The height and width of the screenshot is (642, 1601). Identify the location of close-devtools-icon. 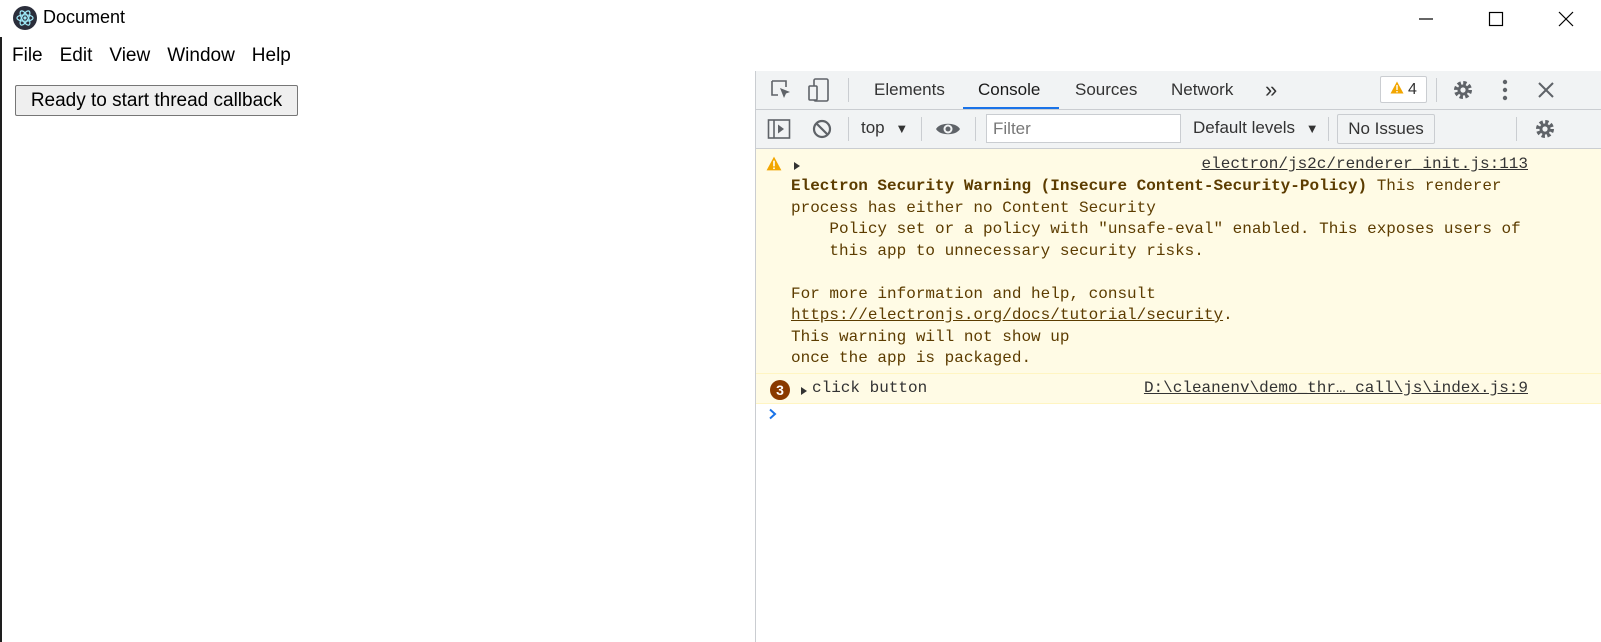
(1546, 90).